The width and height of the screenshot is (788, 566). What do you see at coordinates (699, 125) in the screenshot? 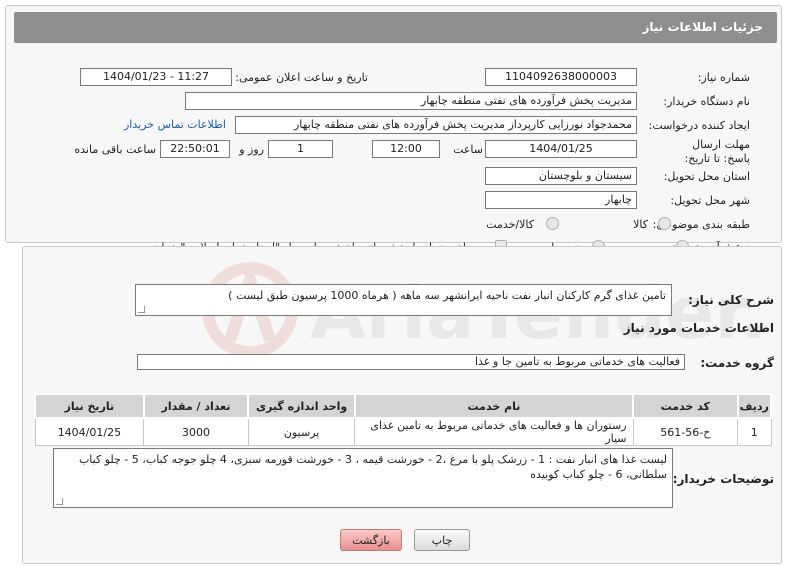
I see `creator-label: ایجاد کننده درخواست:` at bounding box center [699, 125].